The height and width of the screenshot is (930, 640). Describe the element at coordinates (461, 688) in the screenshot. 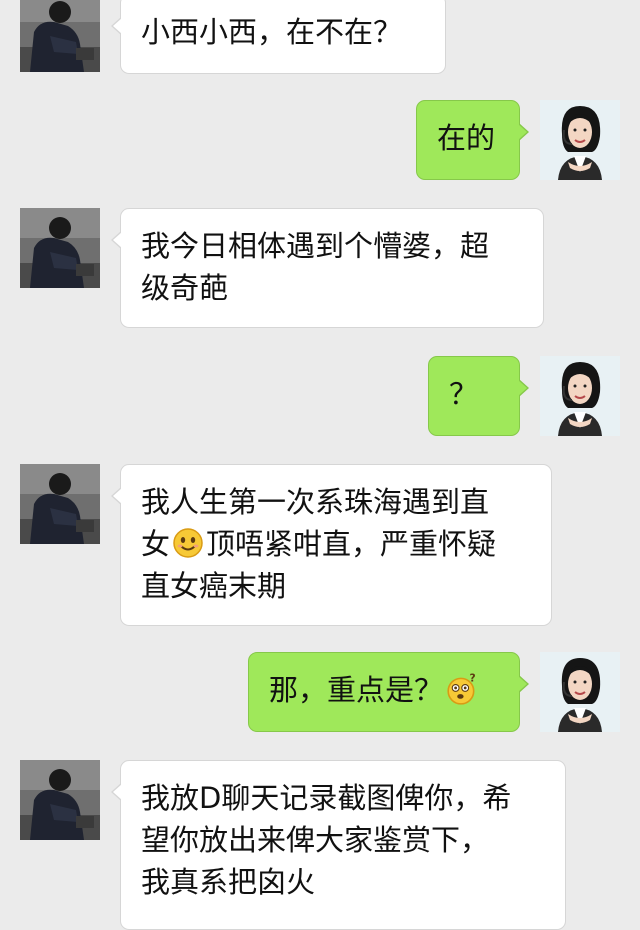

I see `confused-emoji-icon: ?` at that location.